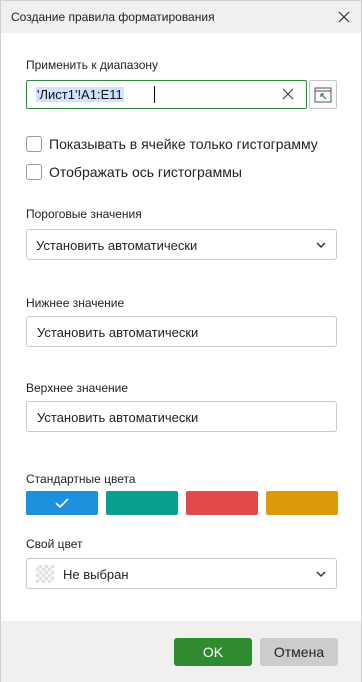 The width and height of the screenshot is (362, 682). I want to click on show-axis-option: Отображать ось гистограммы, so click(134, 172).